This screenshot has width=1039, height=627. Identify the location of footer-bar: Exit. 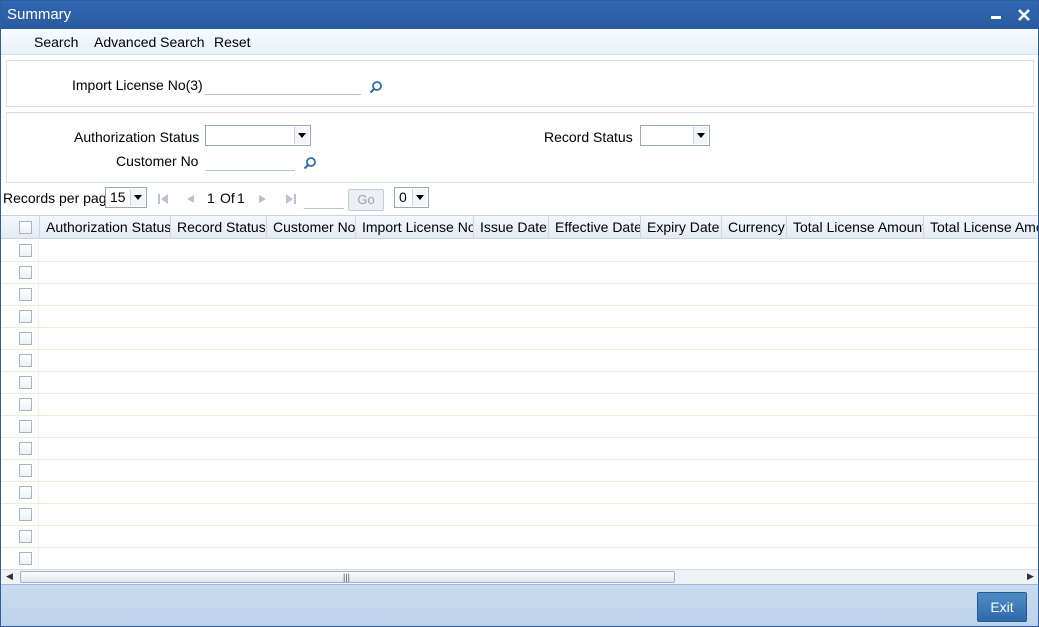
(519, 605).